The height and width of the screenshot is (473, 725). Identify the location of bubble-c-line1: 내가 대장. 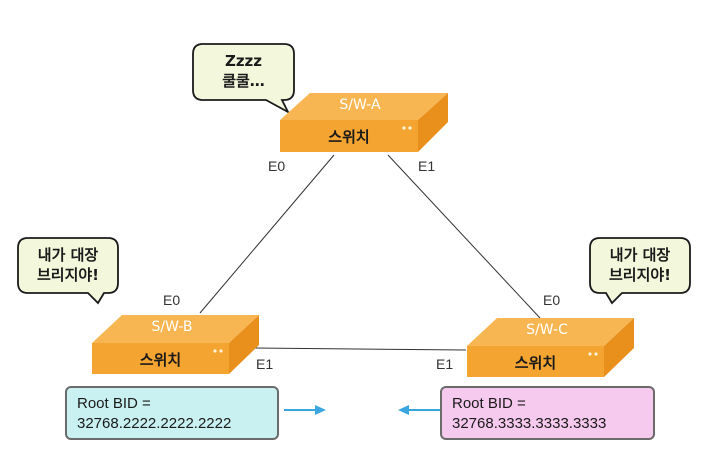
(640, 255).